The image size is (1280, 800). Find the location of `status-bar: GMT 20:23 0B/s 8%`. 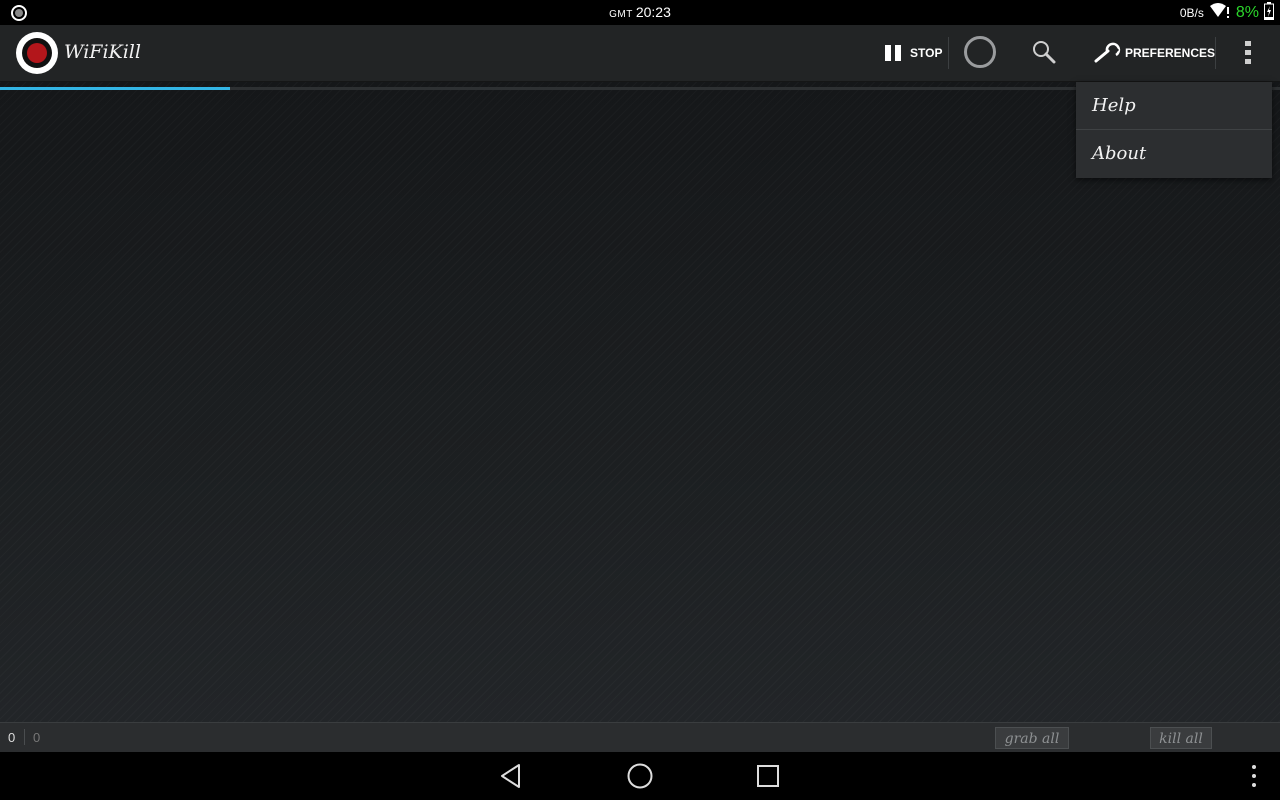

status-bar: GMT 20:23 0B/s 8% is located at coordinates (640, 12).